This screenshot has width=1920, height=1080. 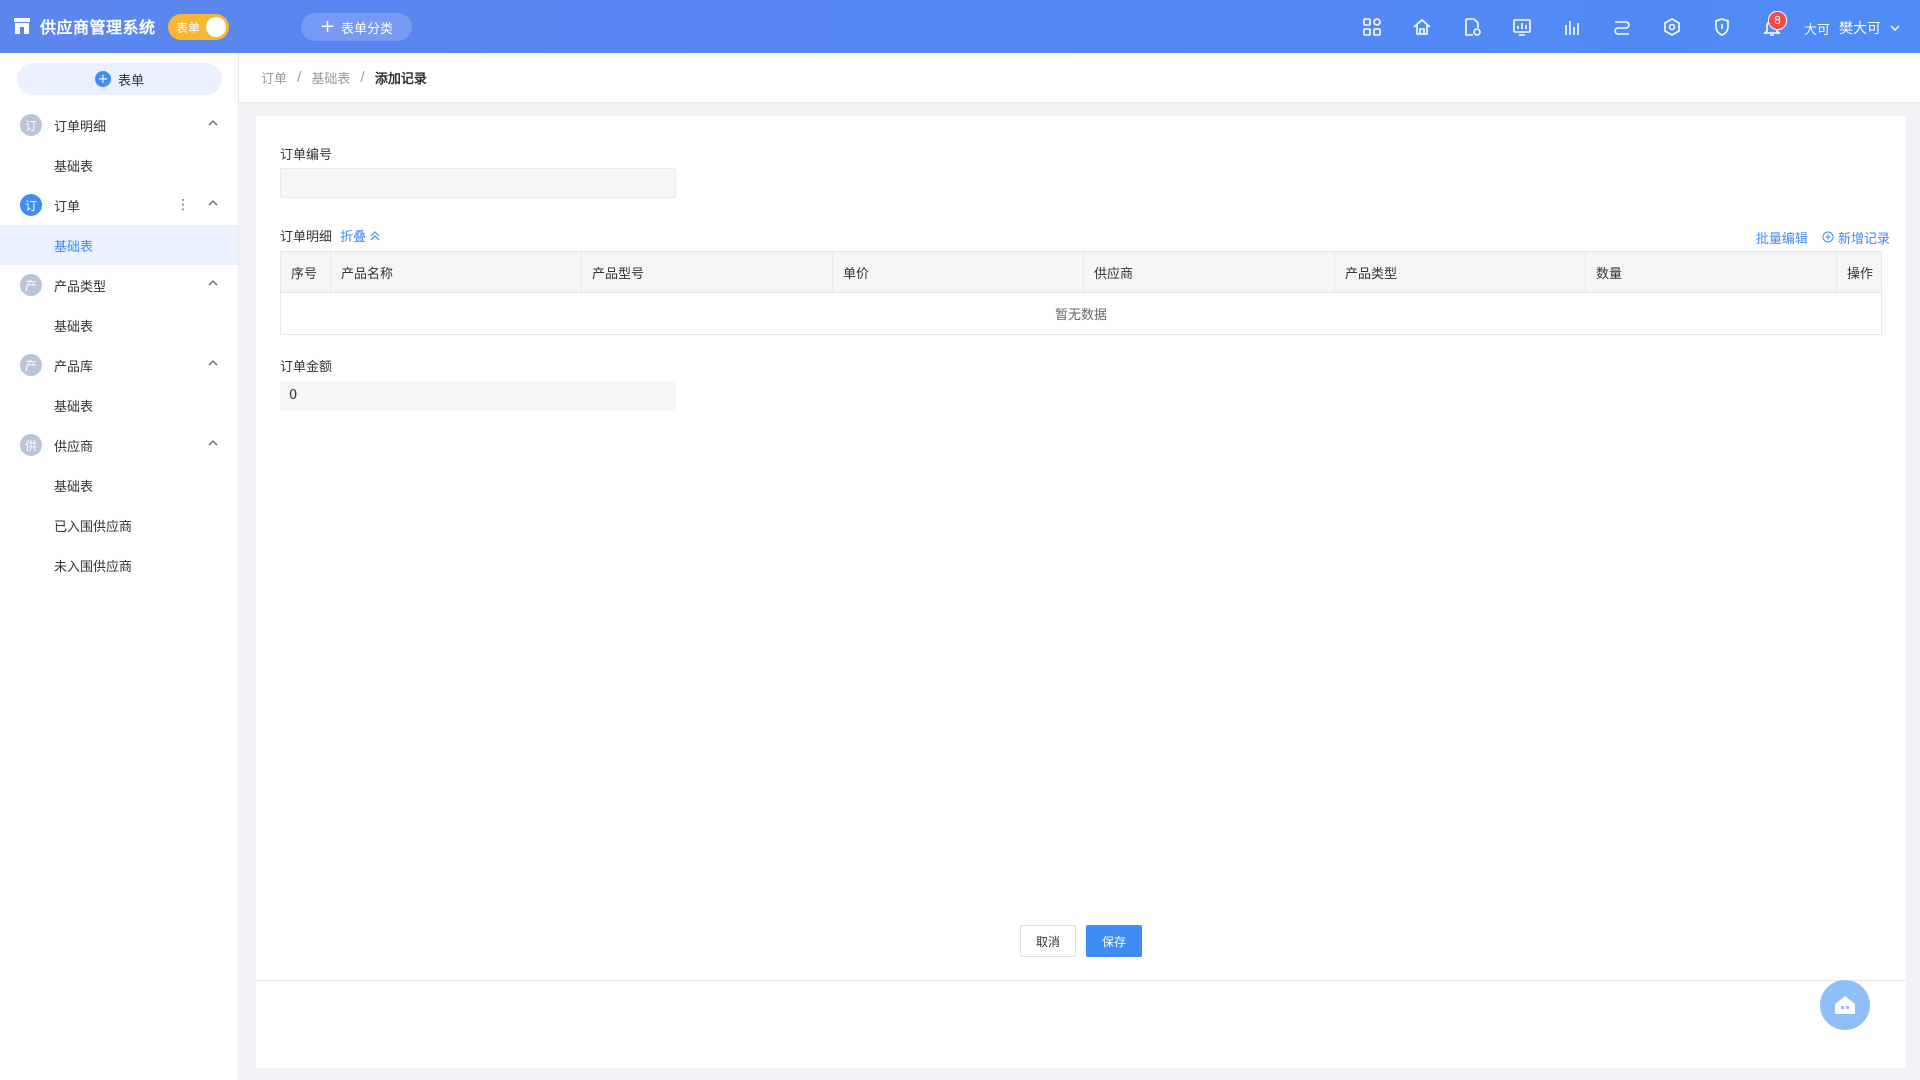 I want to click on user-menu: 大可 樊大可, so click(x=1852, y=28).